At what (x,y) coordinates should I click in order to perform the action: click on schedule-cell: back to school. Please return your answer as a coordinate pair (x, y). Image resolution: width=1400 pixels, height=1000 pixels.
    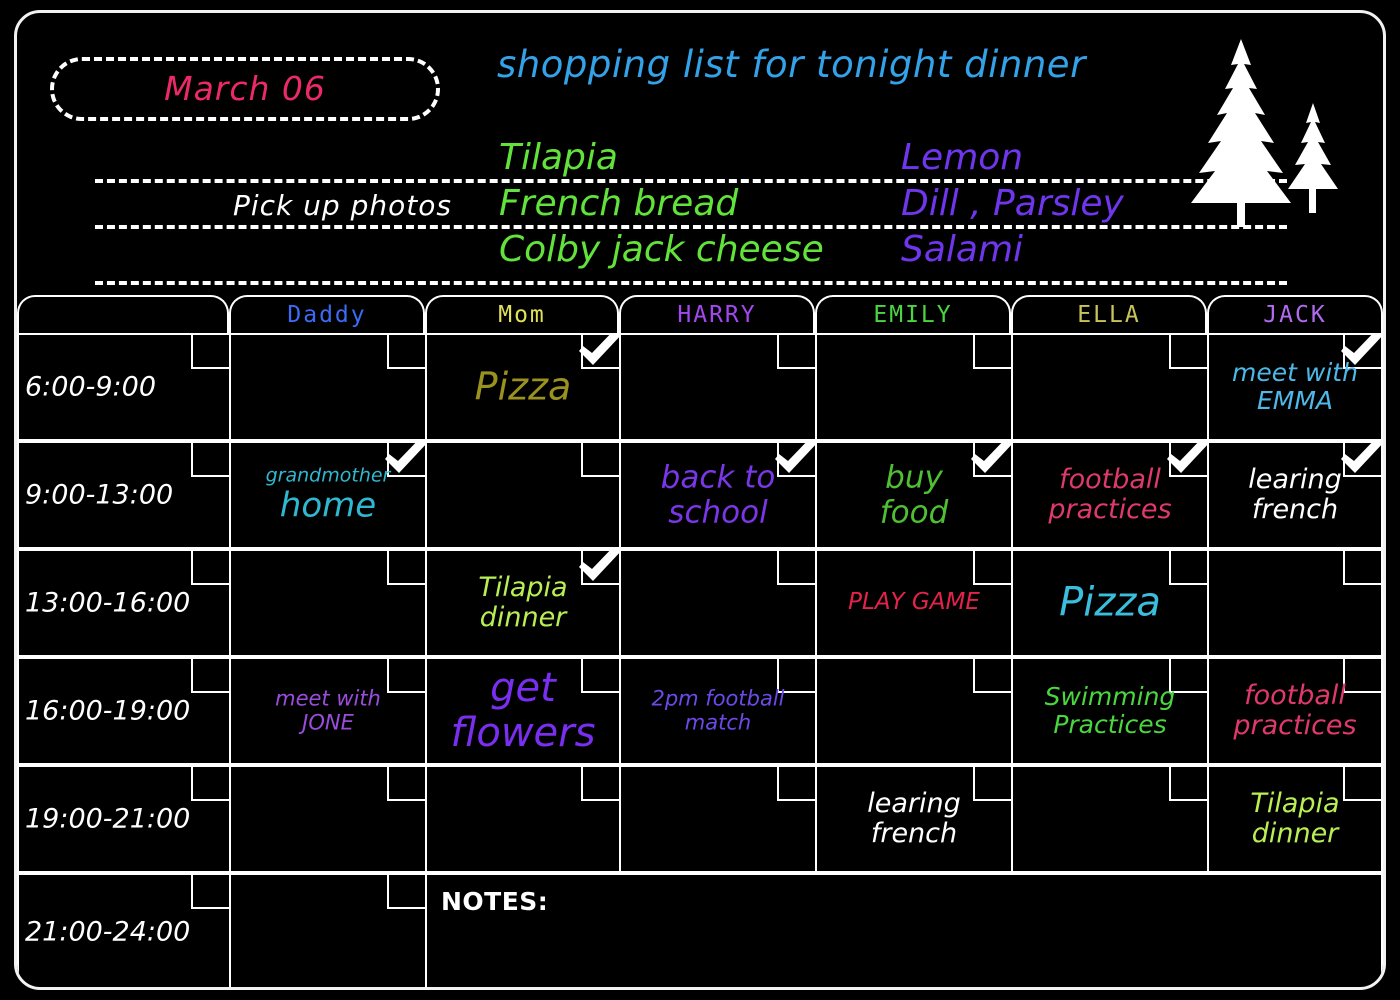
    Looking at the image, I should click on (717, 495).